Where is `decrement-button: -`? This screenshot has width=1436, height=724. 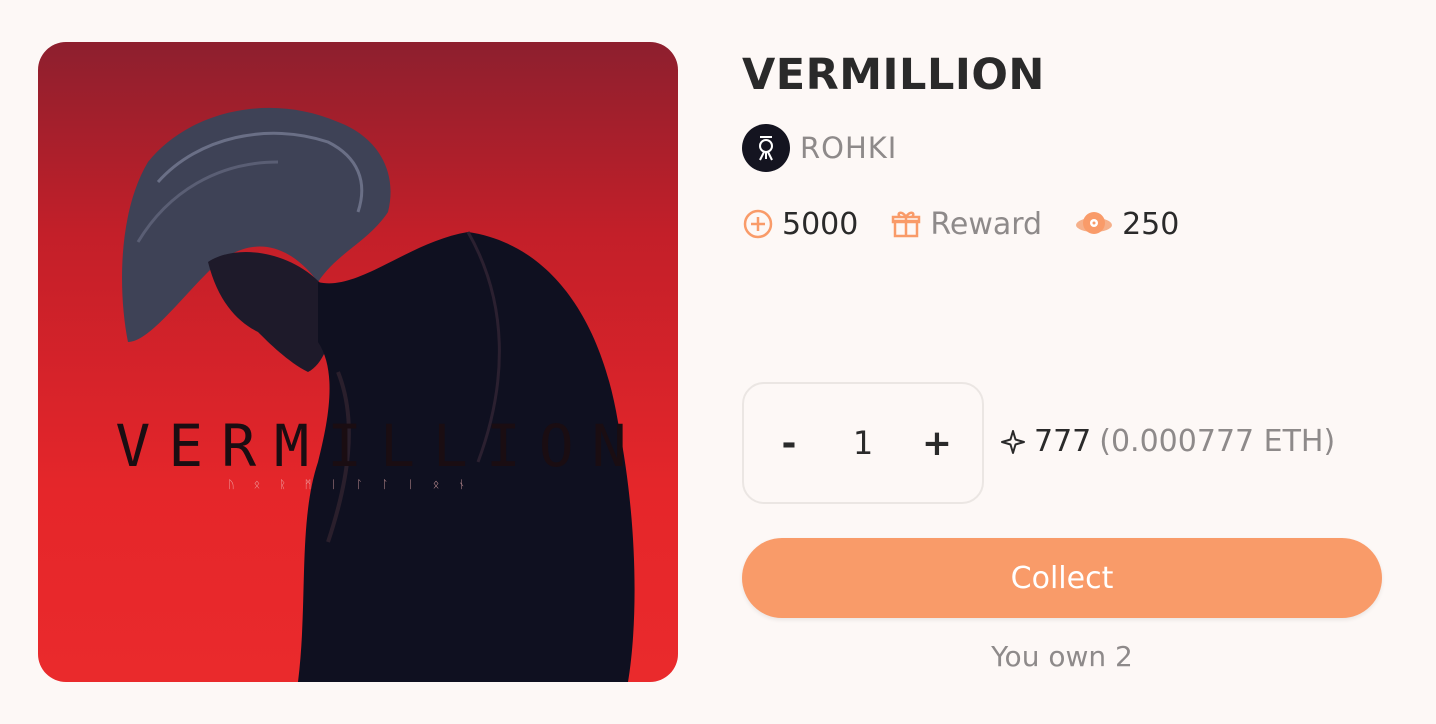
decrement-button: - is located at coordinates (789, 443).